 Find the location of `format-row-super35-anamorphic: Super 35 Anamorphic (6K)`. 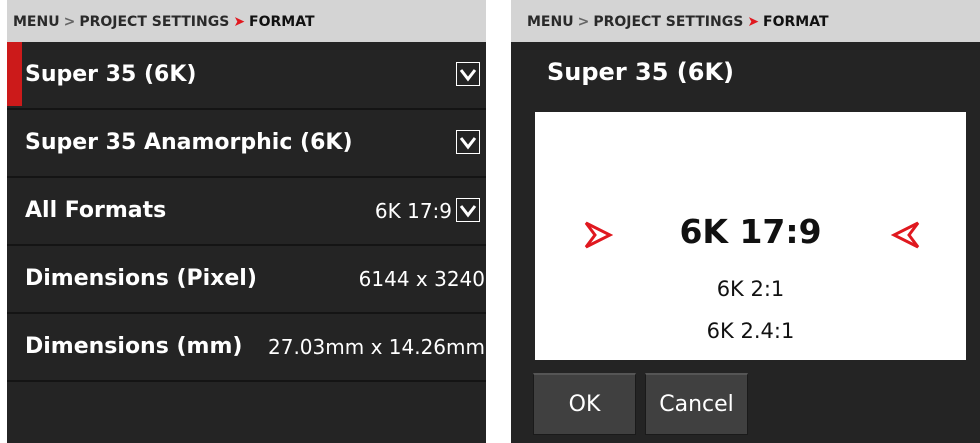

format-row-super35-anamorphic: Super 35 Anamorphic (6K) is located at coordinates (246, 144).